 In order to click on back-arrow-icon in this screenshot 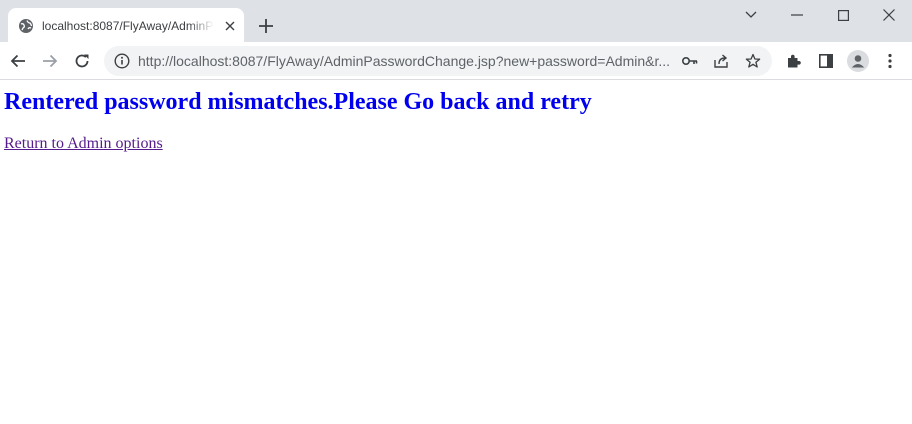, I will do `click(18, 61)`.